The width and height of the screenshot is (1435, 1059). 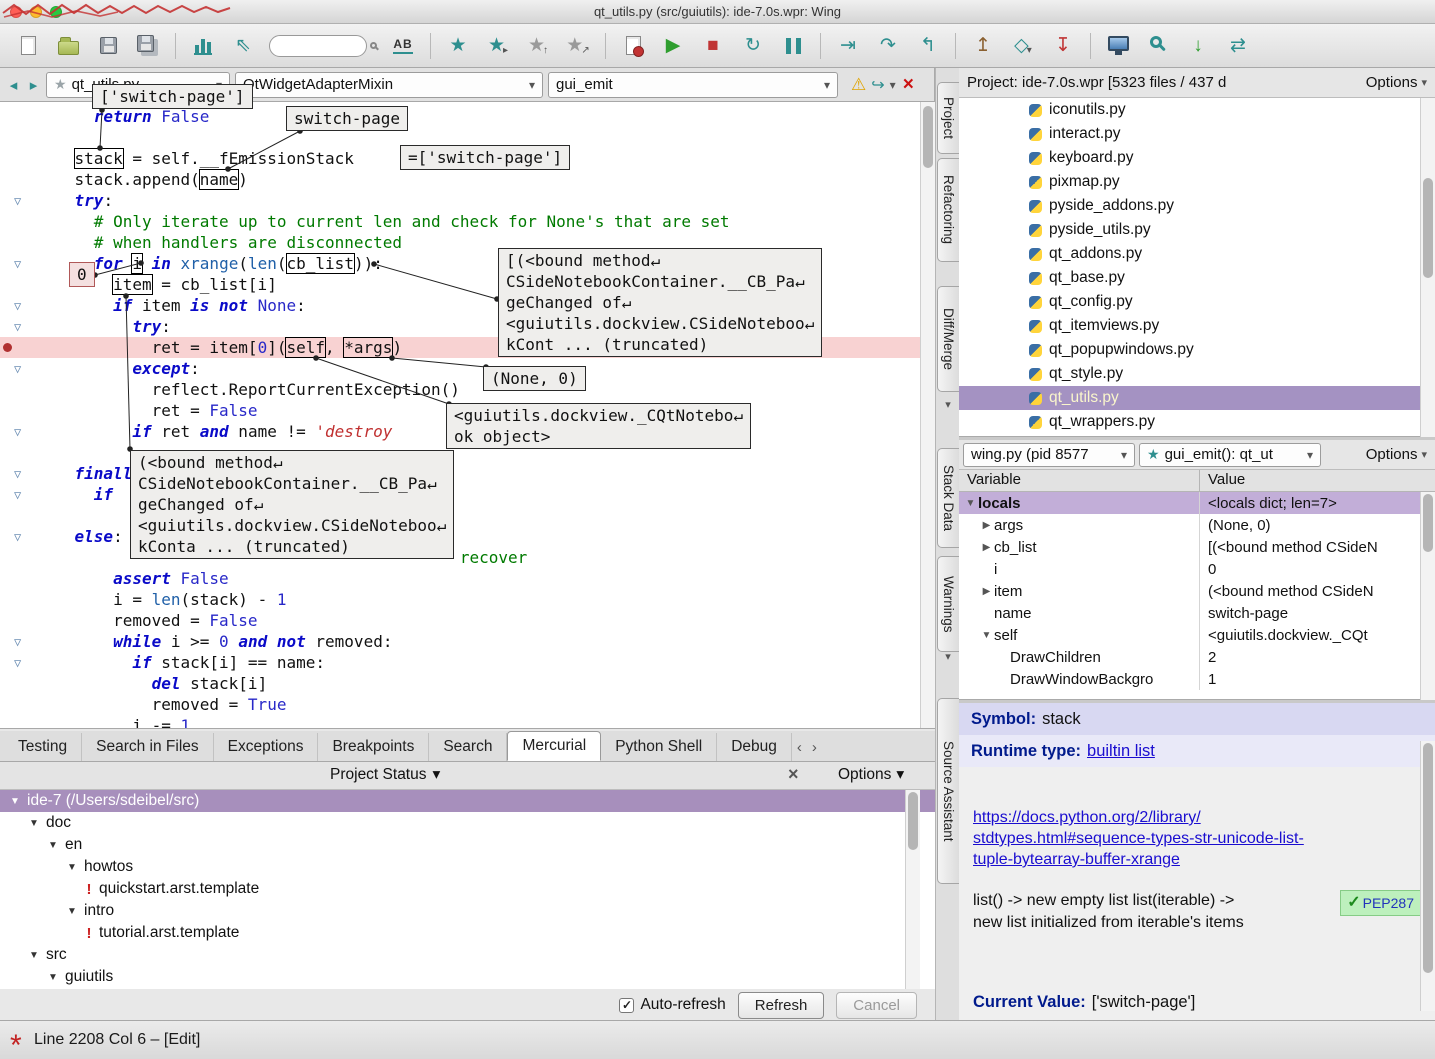 I want to click on project-file-row: qt_utils.py, so click(x=1189, y=398).